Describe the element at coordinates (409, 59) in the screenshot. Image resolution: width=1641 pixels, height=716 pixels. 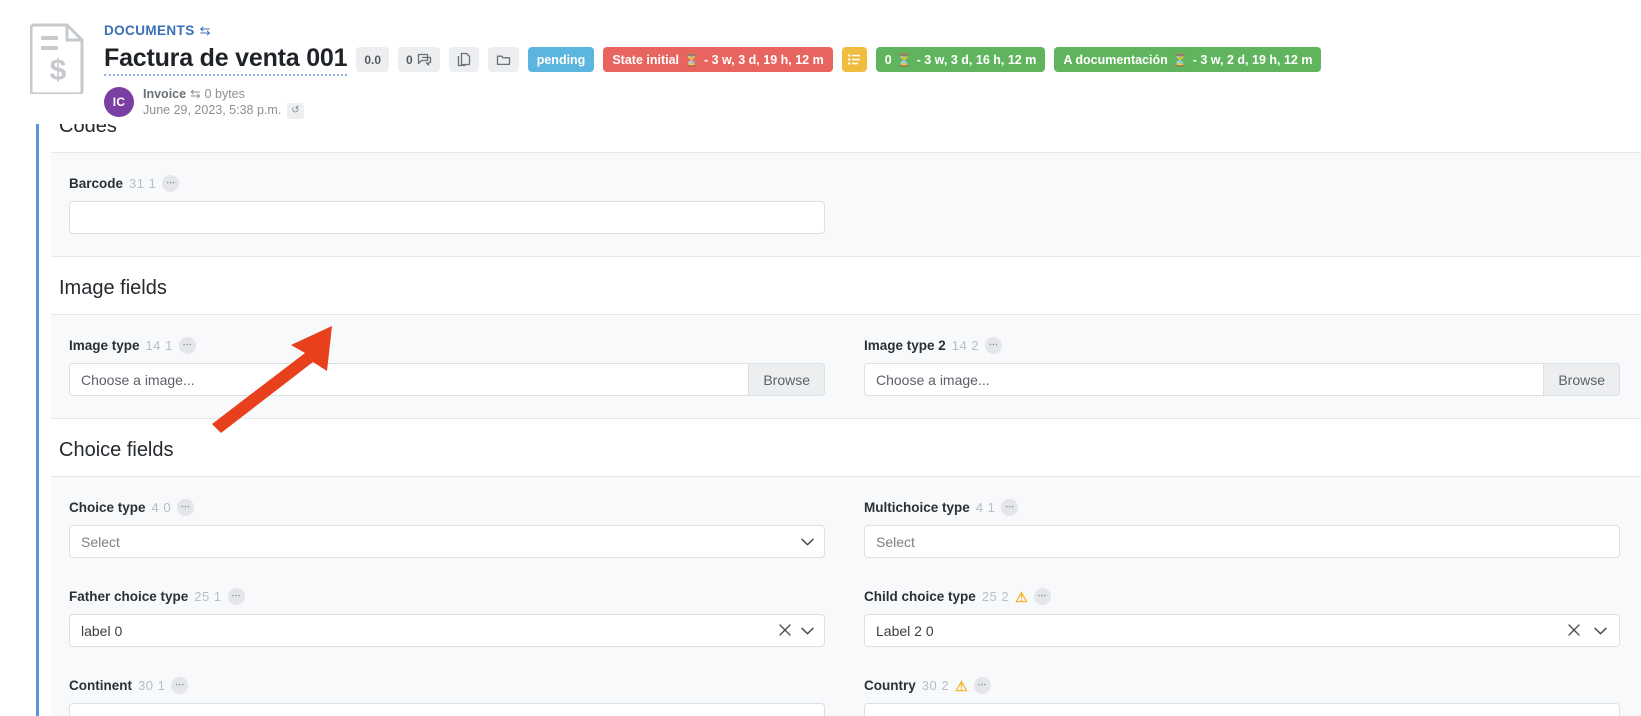
I see `comments-count: 0` at that location.